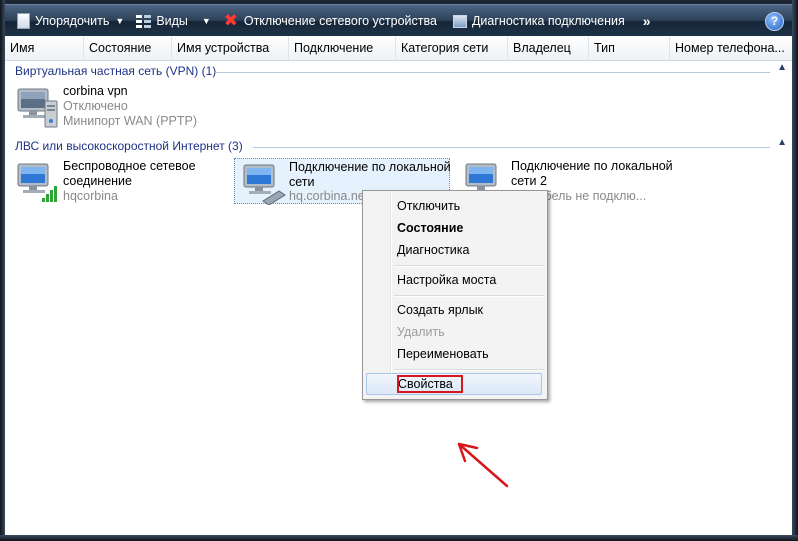  I want to click on views-icon, so click(144, 21).